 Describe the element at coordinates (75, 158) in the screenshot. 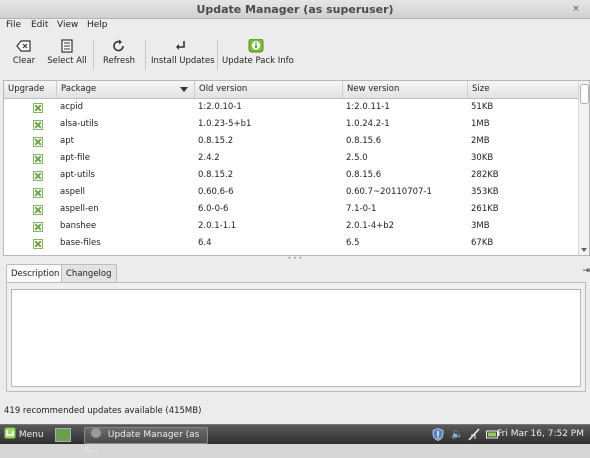

I see `package-name: apt-file` at that location.